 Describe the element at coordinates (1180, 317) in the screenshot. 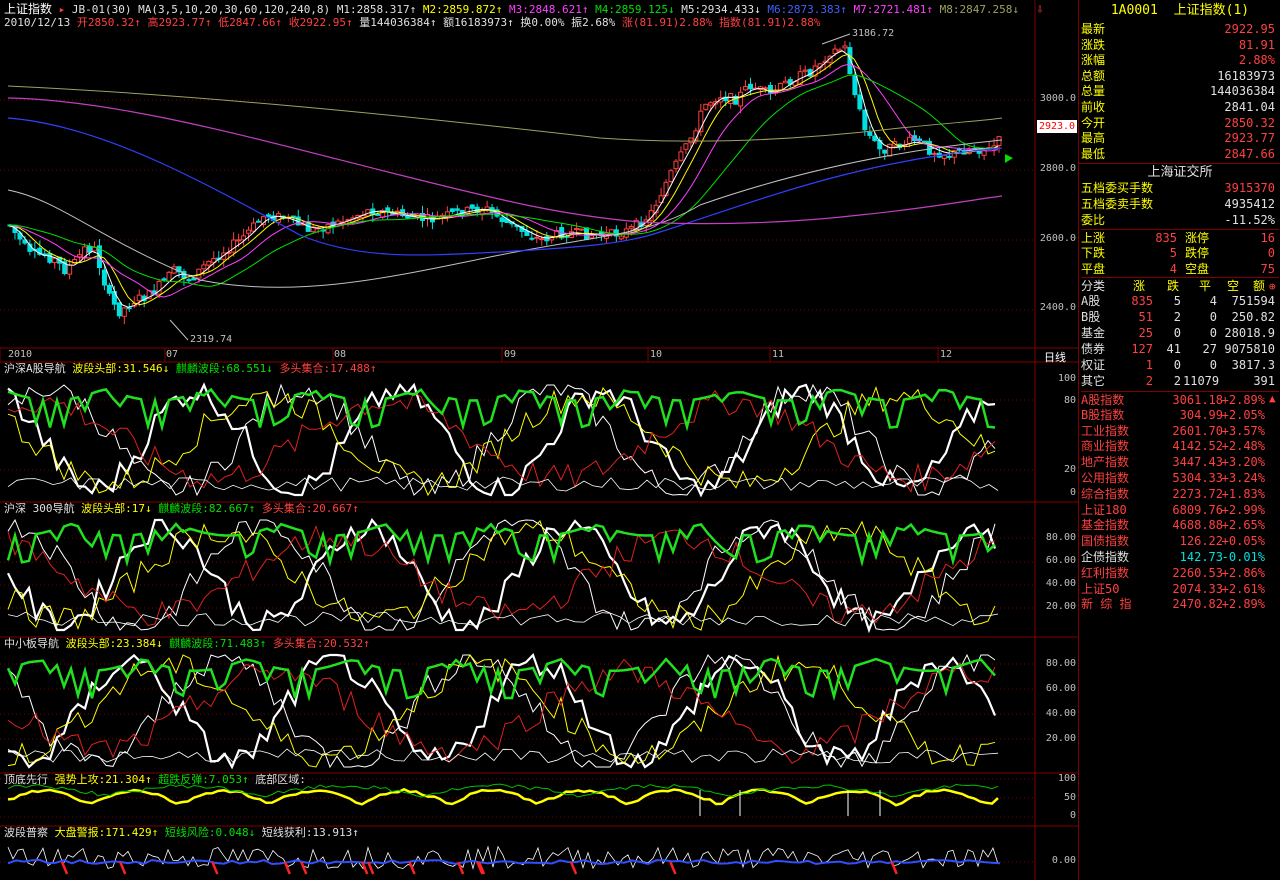

I see `class-row: B股 51 2 0 250.82` at that location.